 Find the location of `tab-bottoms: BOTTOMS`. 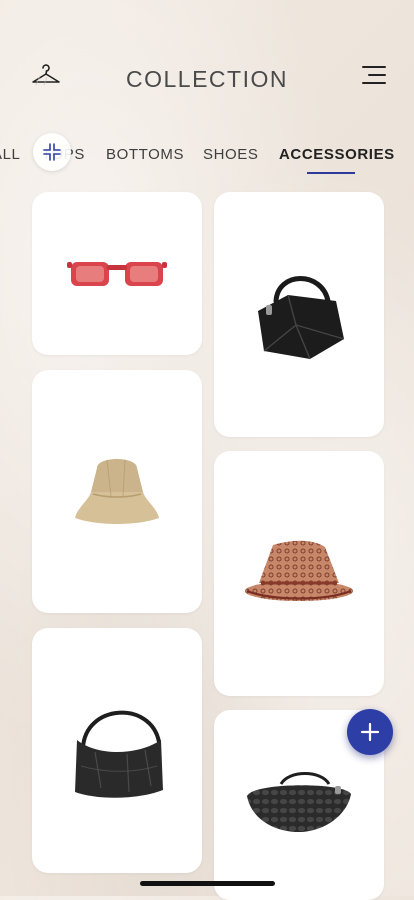

tab-bottoms: BOTTOMS is located at coordinates (145, 154).